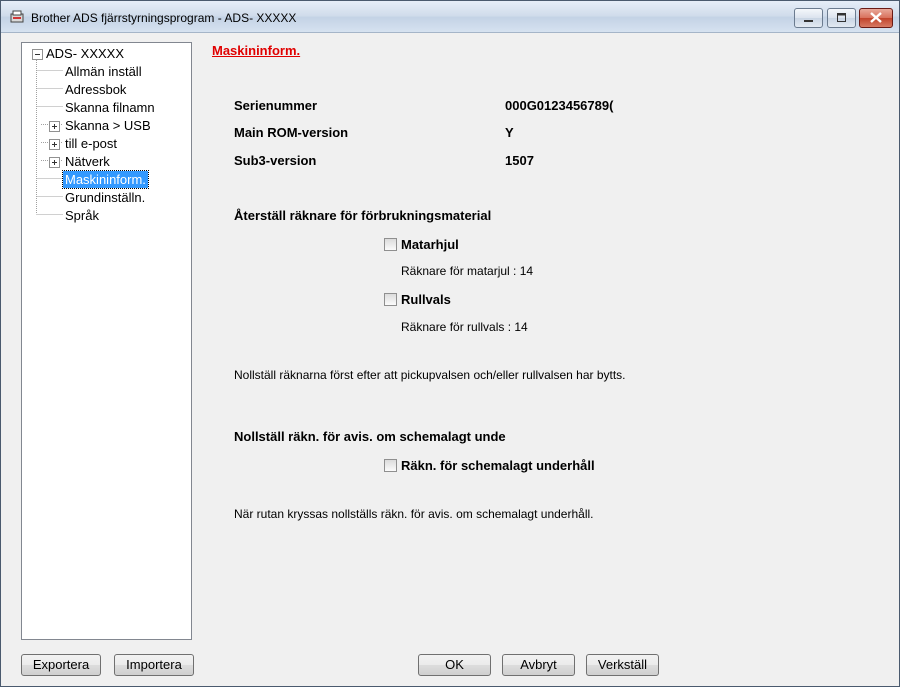 The image size is (900, 687). I want to click on rom-version-label: Main ROM-version, so click(291, 132).